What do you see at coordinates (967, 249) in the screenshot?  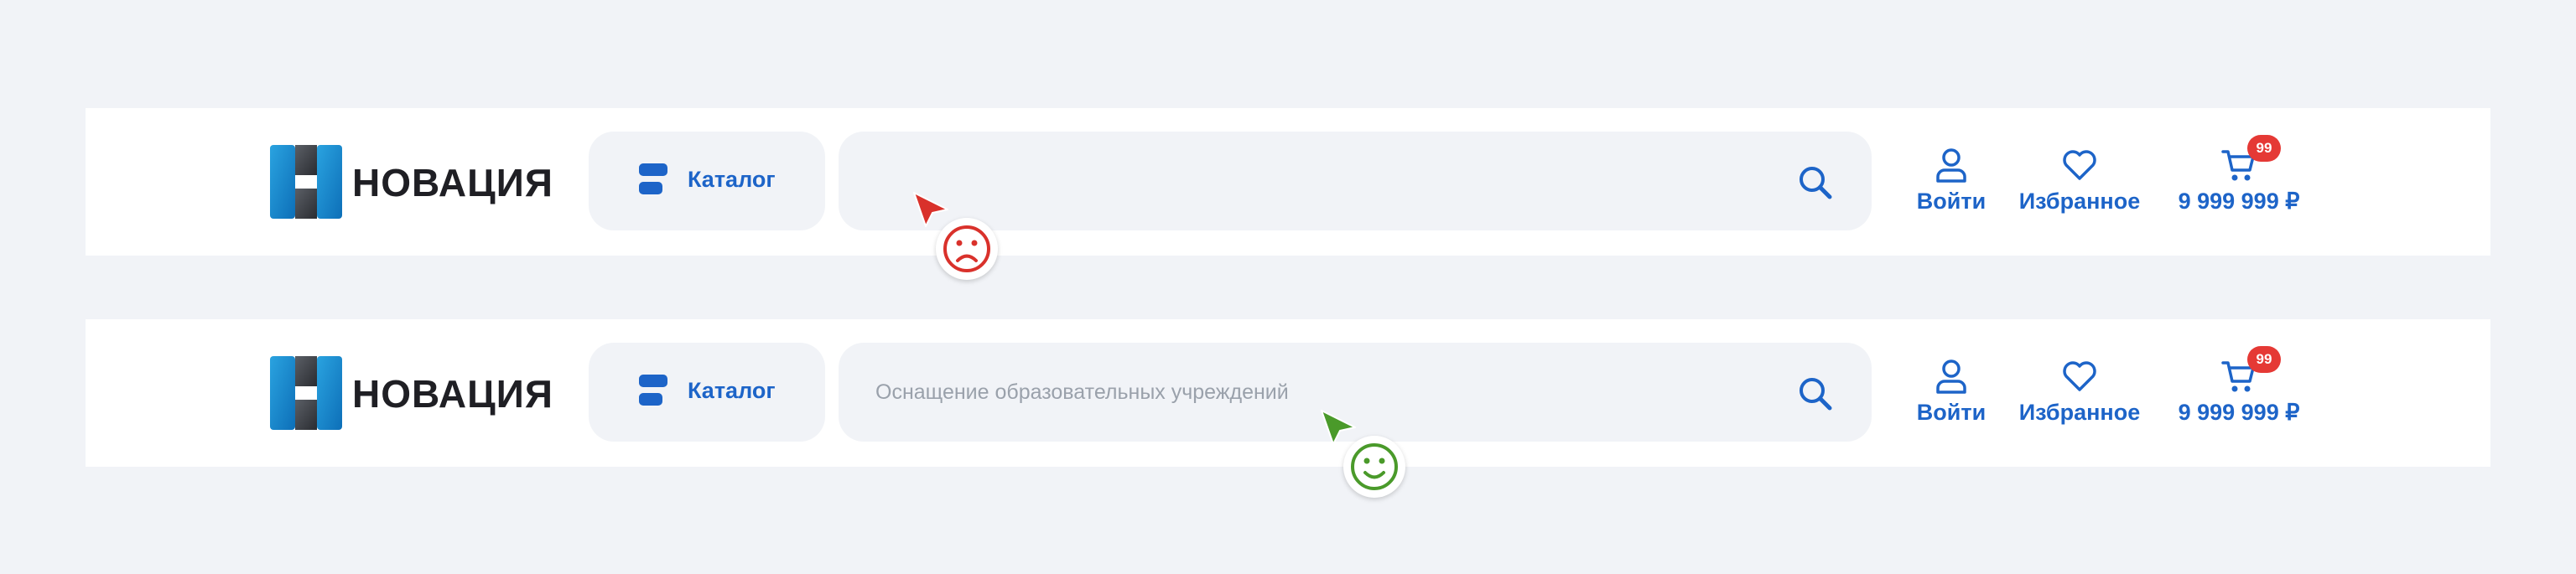 I see `sad-face-icon` at bounding box center [967, 249].